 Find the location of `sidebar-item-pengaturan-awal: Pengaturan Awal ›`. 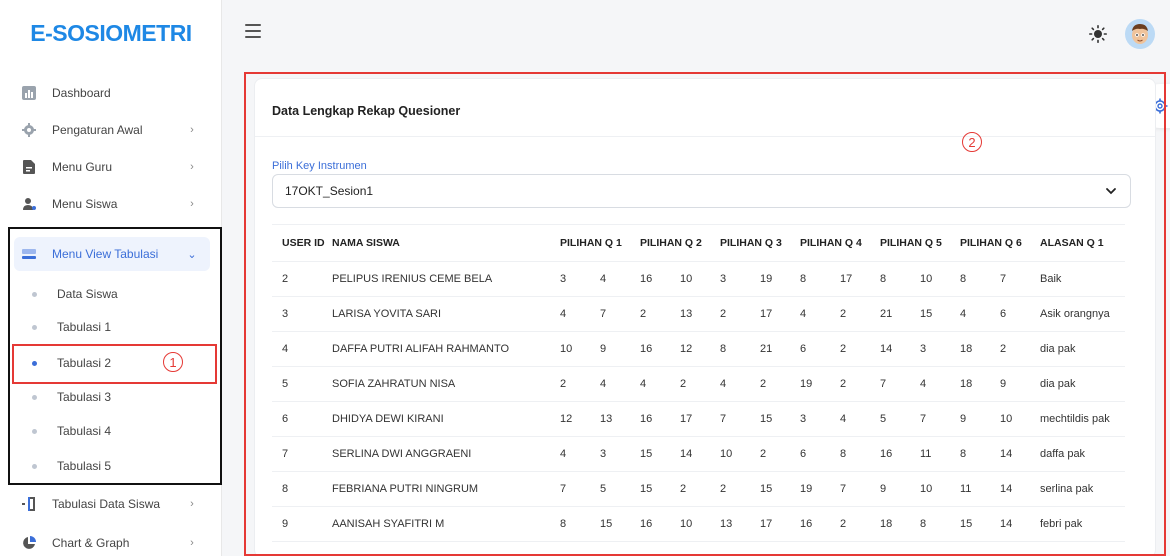

sidebar-item-pengaturan-awal: Pengaturan Awal › is located at coordinates (112, 130).